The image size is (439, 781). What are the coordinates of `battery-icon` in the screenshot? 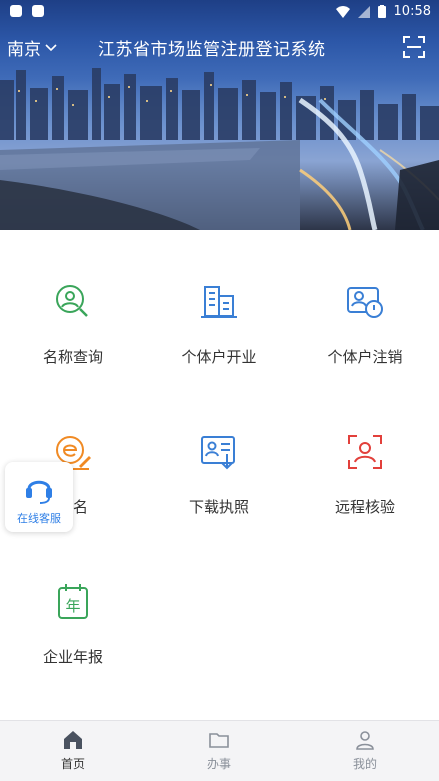 It's located at (381, 11).